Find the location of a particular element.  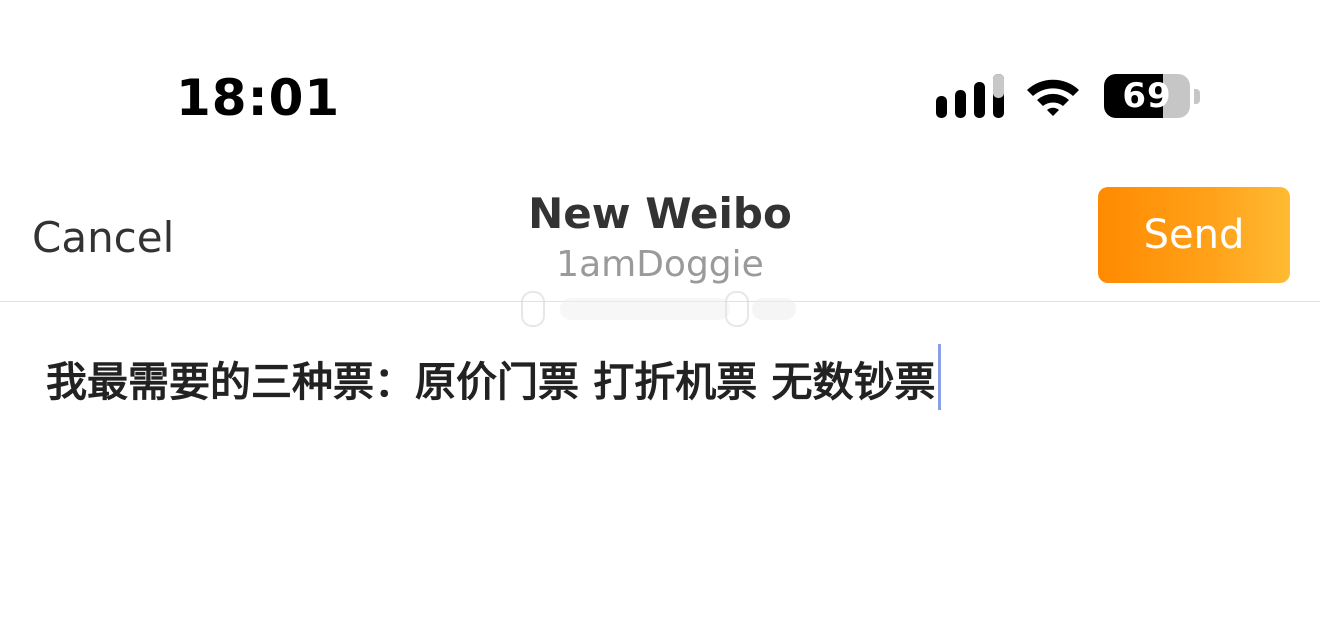

battery-level: 69 is located at coordinates (1147, 96).